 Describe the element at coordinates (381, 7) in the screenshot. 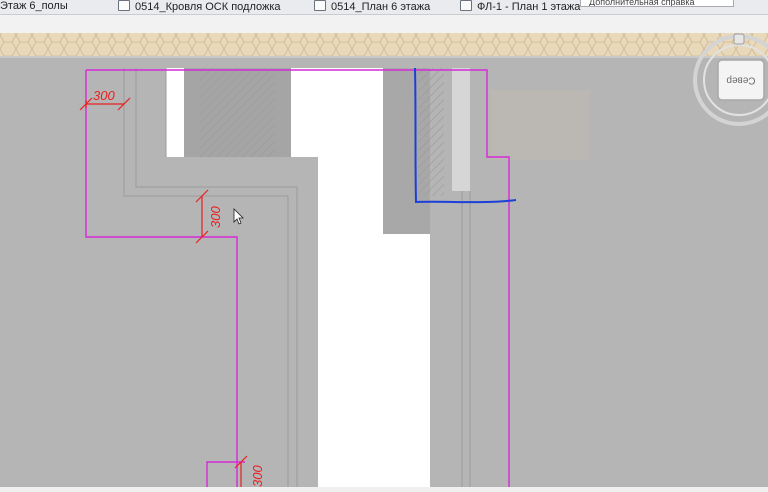

I see `tab-label: 0514_План 6 этажа` at that location.